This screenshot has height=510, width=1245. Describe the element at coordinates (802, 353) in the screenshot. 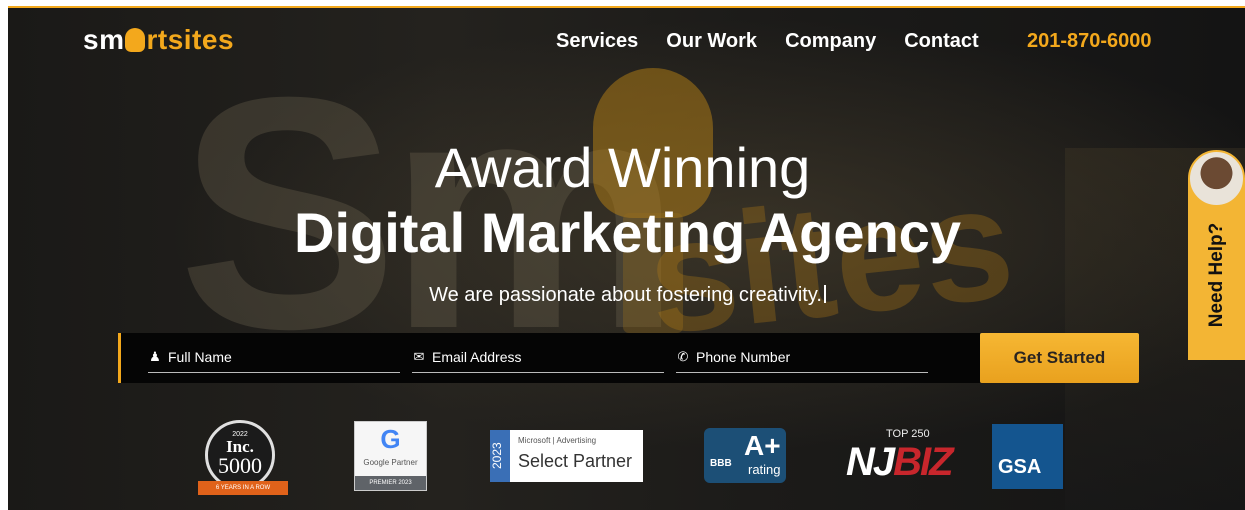

I see `phone-field: ✆ Phone Number` at that location.